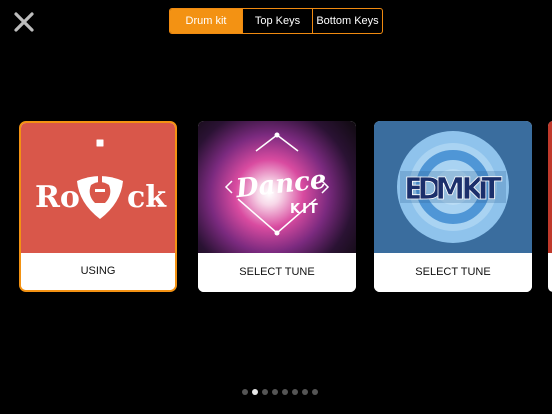 The width and height of the screenshot is (552, 414). Describe the element at coordinates (550, 187) in the screenshot. I see `next-kit-artwork` at that location.